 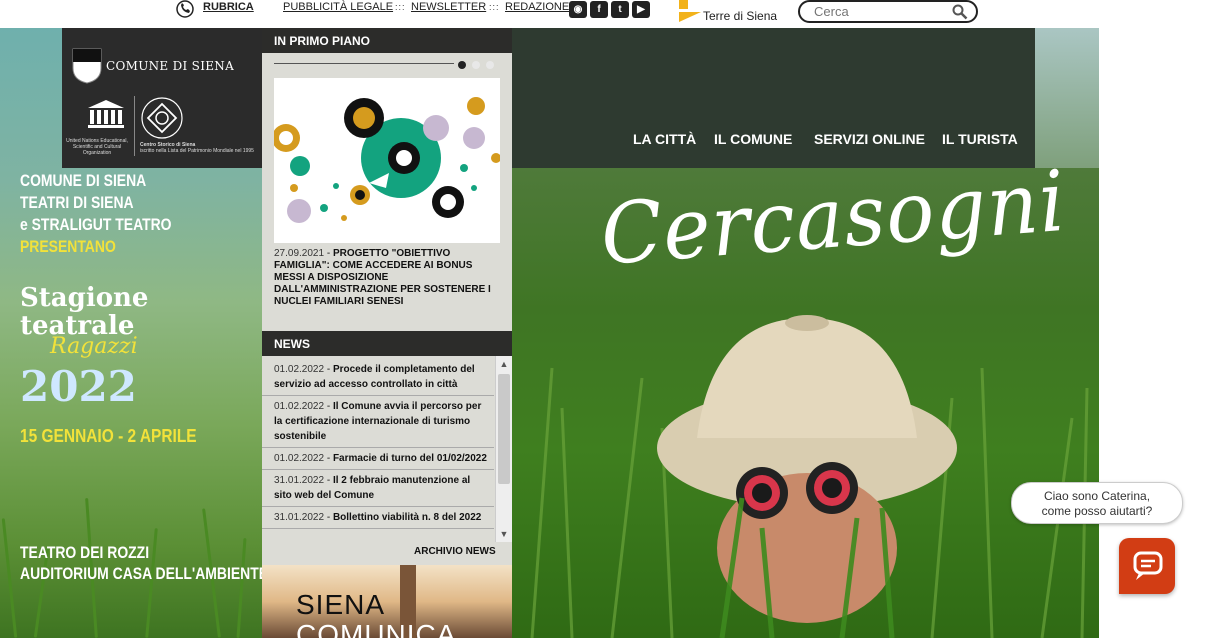 I want to click on terre-di-siena-link: Terre di Siena, so click(x=740, y=16).